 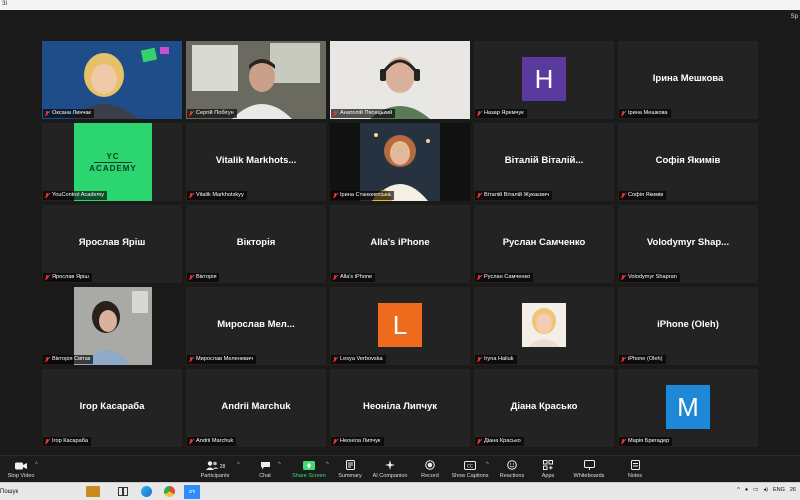 I want to click on participant-name-label: Alla's iPhone, so click(x=353, y=277).